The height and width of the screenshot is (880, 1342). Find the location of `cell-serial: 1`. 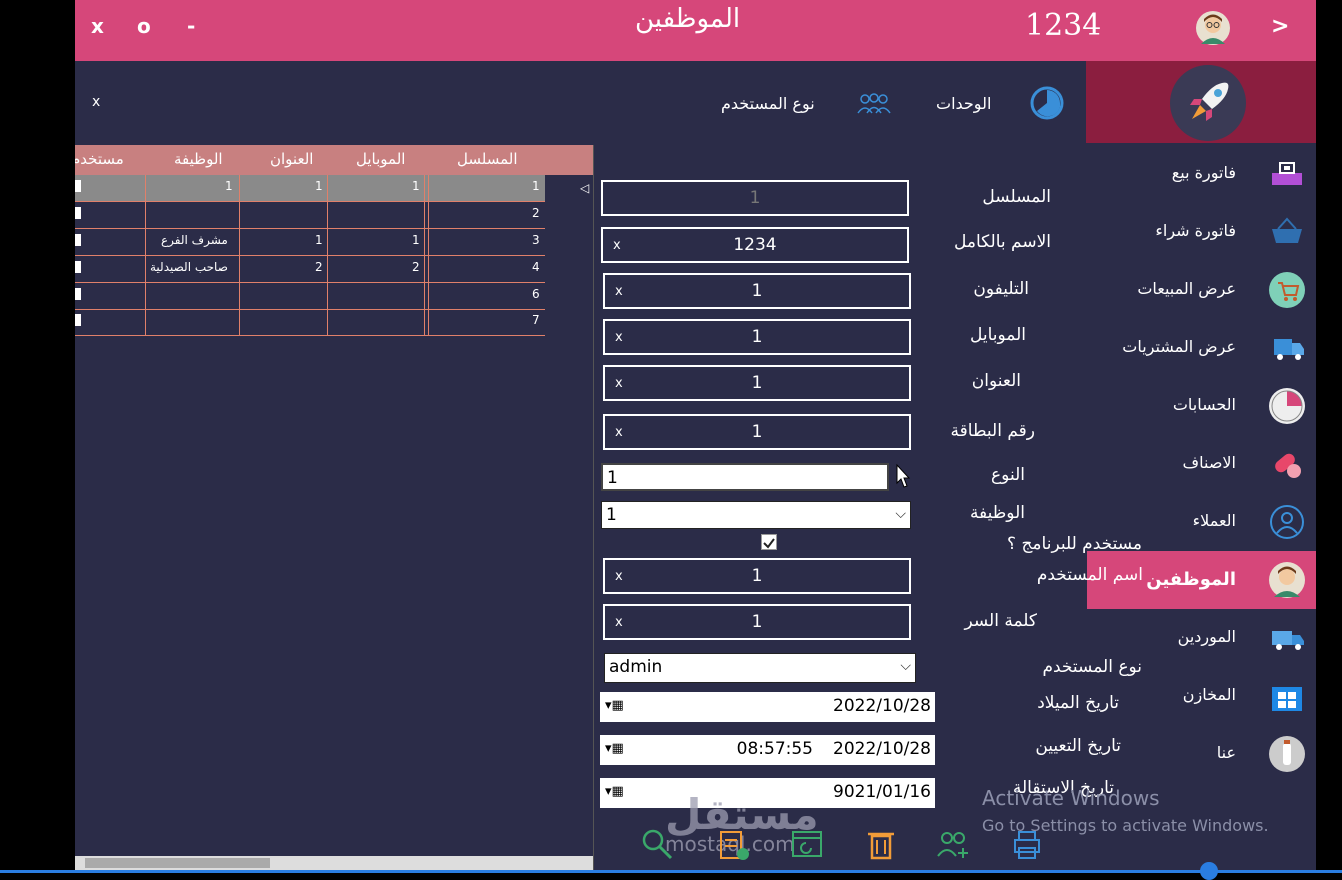

cell-serial: 1 is located at coordinates (536, 186).